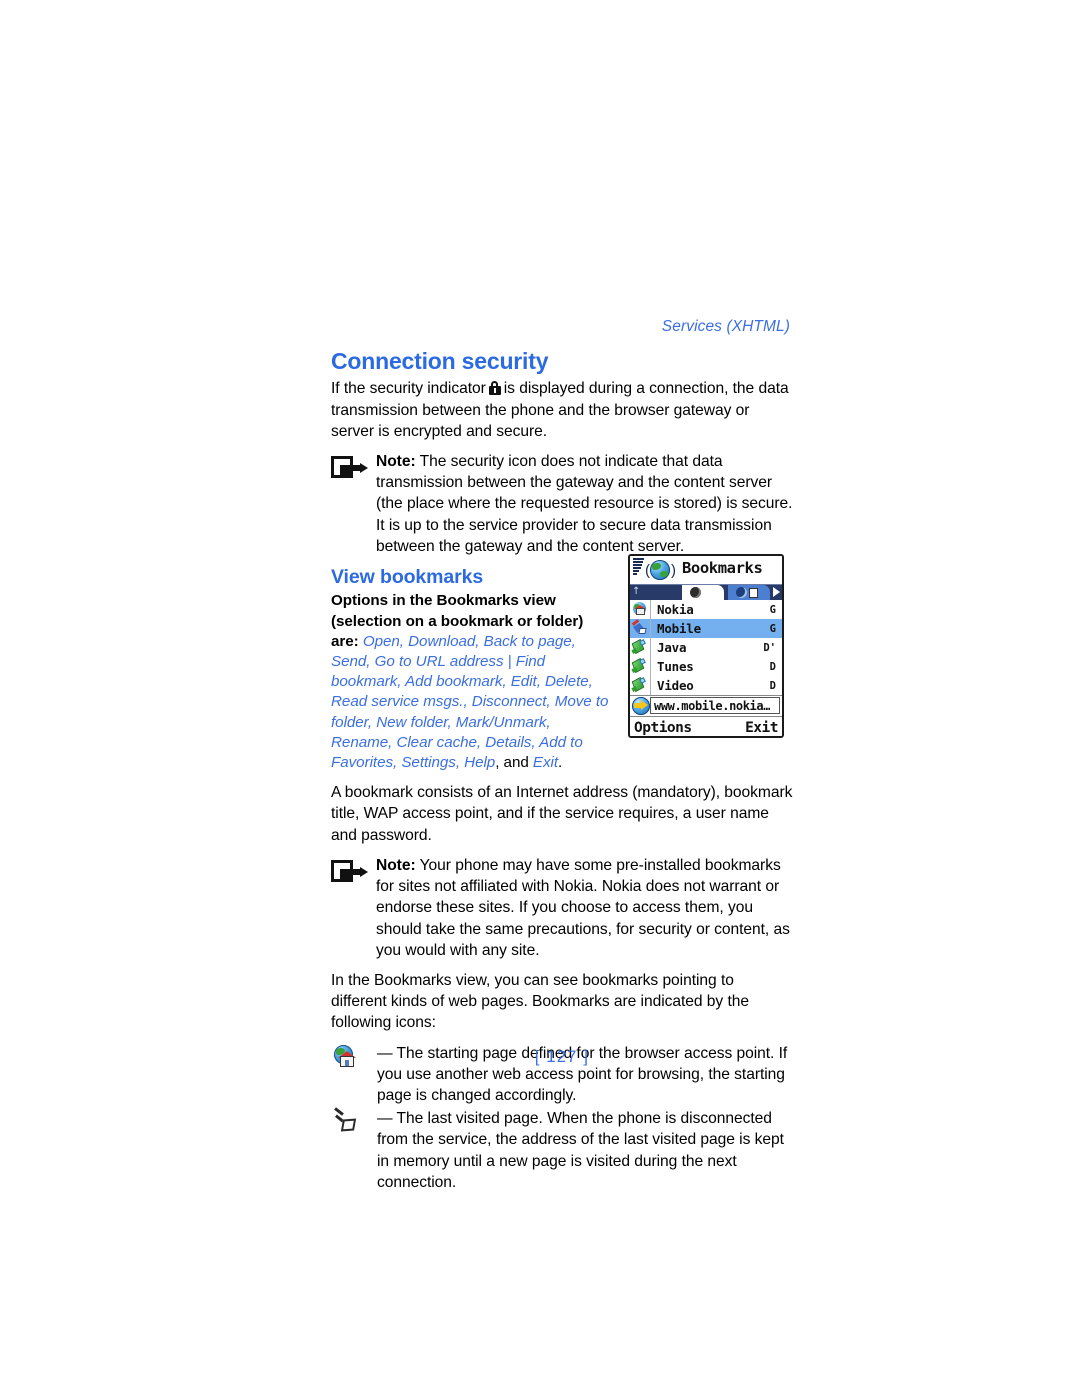 The height and width of the screenshot is (1397, 1080). Describe the element at coordinates (769, 647) in the screenshot. I see `list-item-flag: D'` at that location.